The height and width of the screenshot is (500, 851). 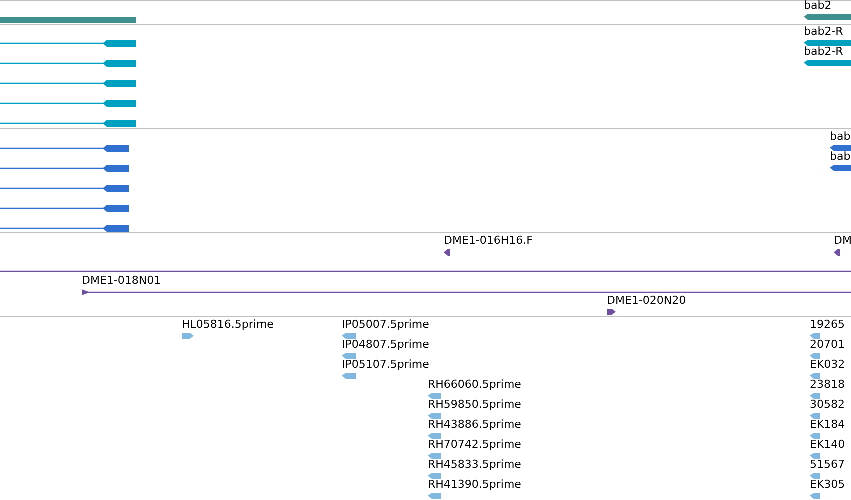 What do you see at coordinates (488, 241) in the screenshot?
I see `feature-label: DME1-016H16.F` at bounding box center [488, 241].